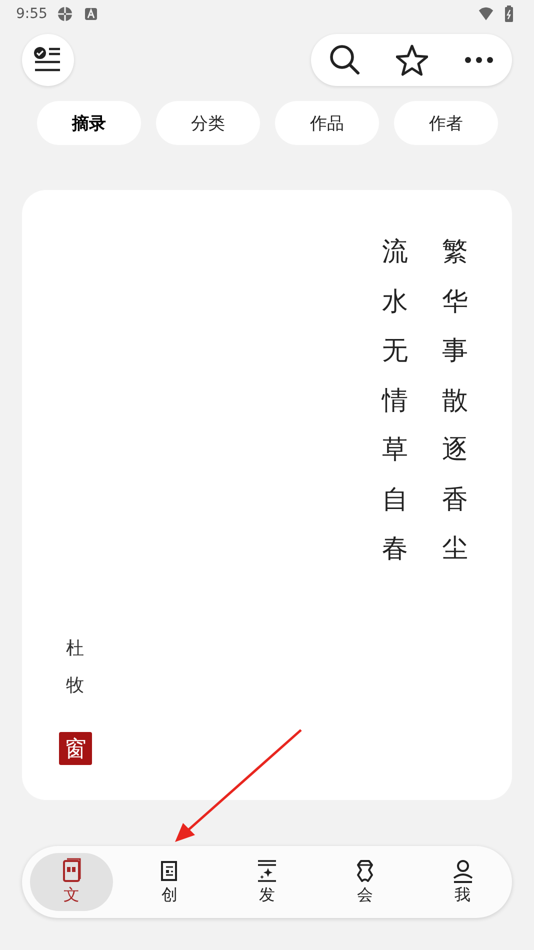 Image resolution: width=534 pixels, height=950 pixels. I want to click on star-icon, so click(412, 60).